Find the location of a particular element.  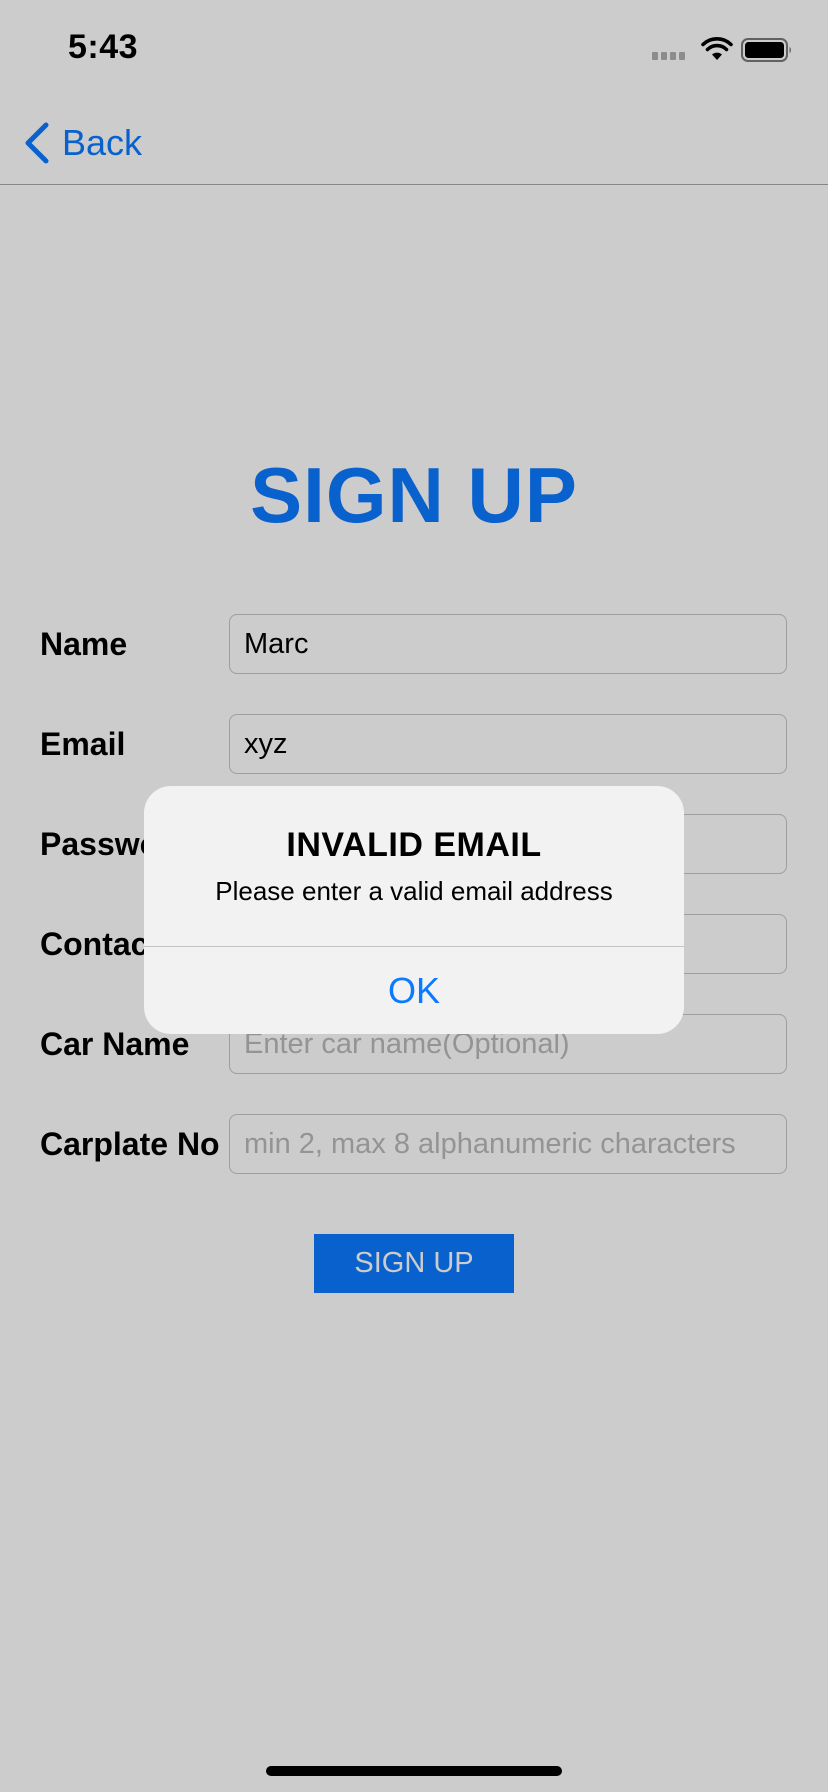

alert-message: Please enter a valid email address is located at coordinates (414, 891).